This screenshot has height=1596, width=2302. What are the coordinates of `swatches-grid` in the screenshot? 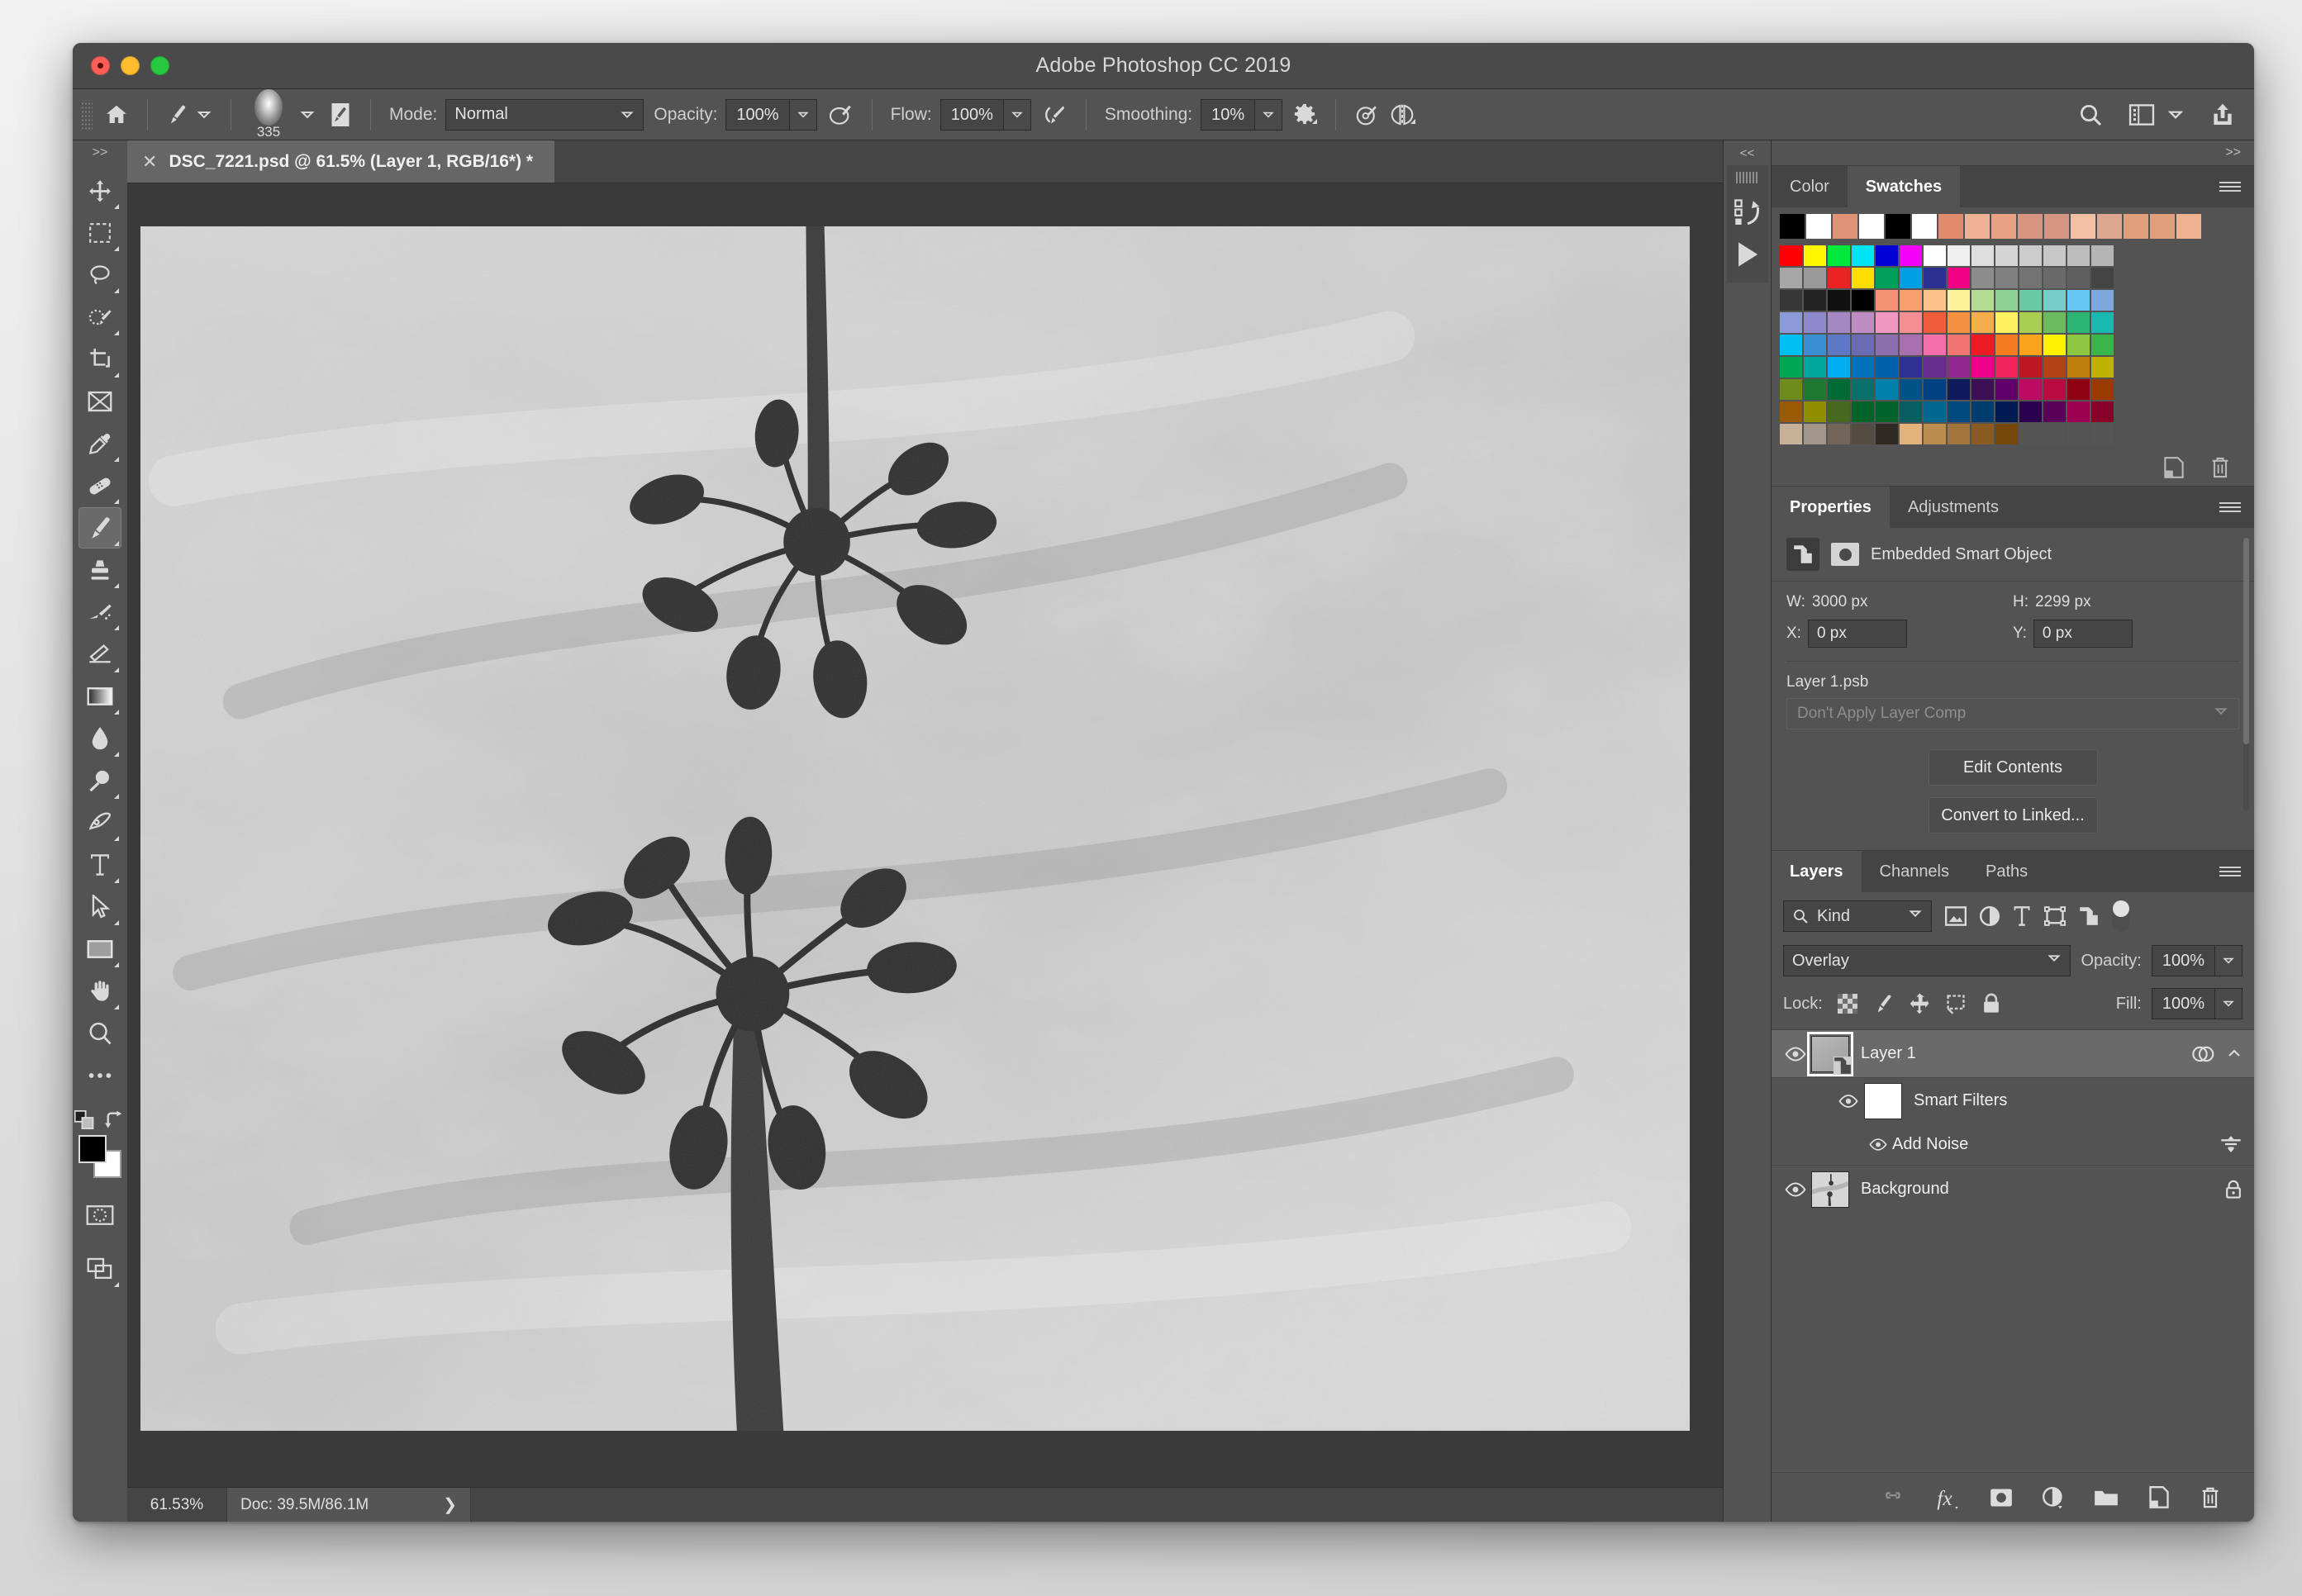 It's located at (2013, 344).